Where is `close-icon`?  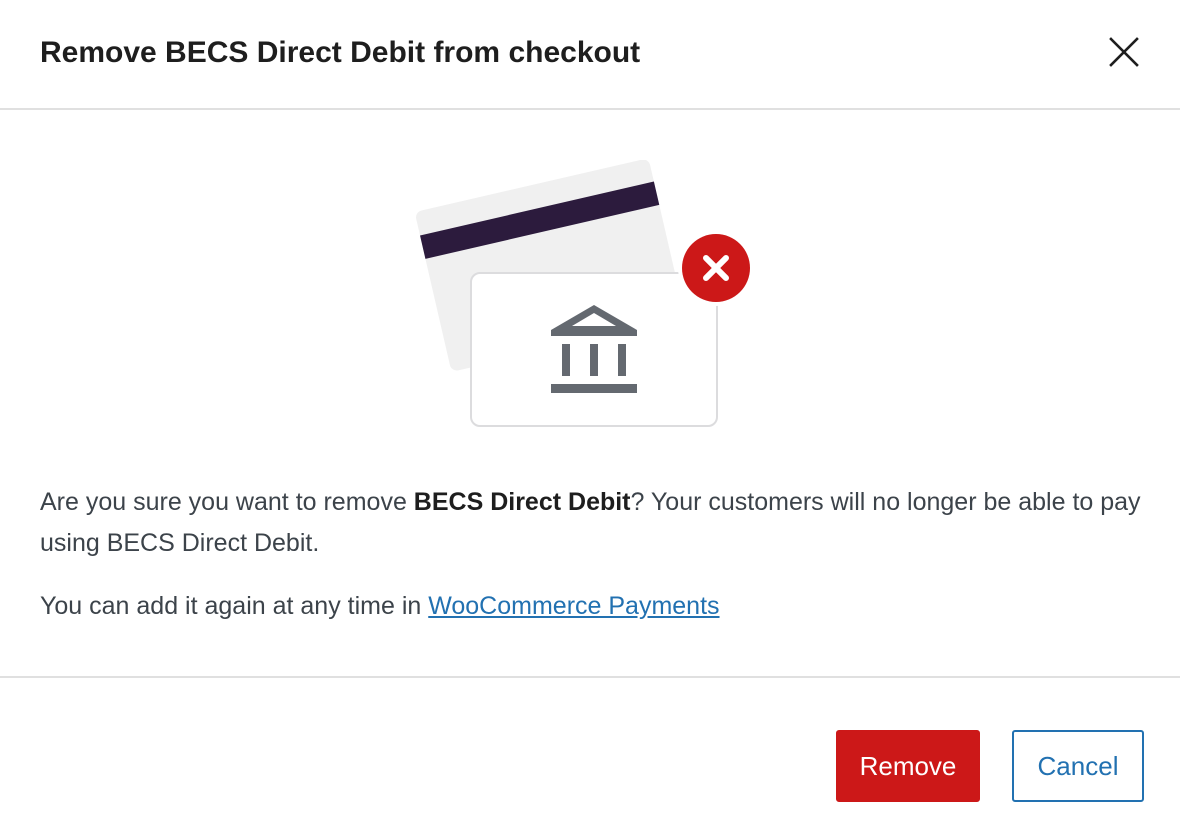 close-icon is located at coordinates (1124, 52).